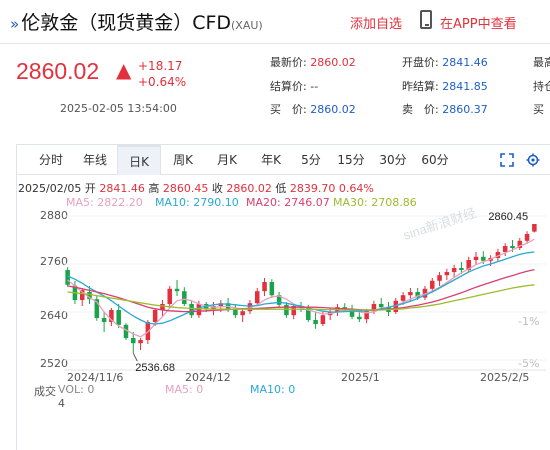 This screenshot has height=450, width=550. What do you see at coordinates (439, 224) in the screenshot?
I see `watermark: sina新浪财经` at bounding box center [439, 224].